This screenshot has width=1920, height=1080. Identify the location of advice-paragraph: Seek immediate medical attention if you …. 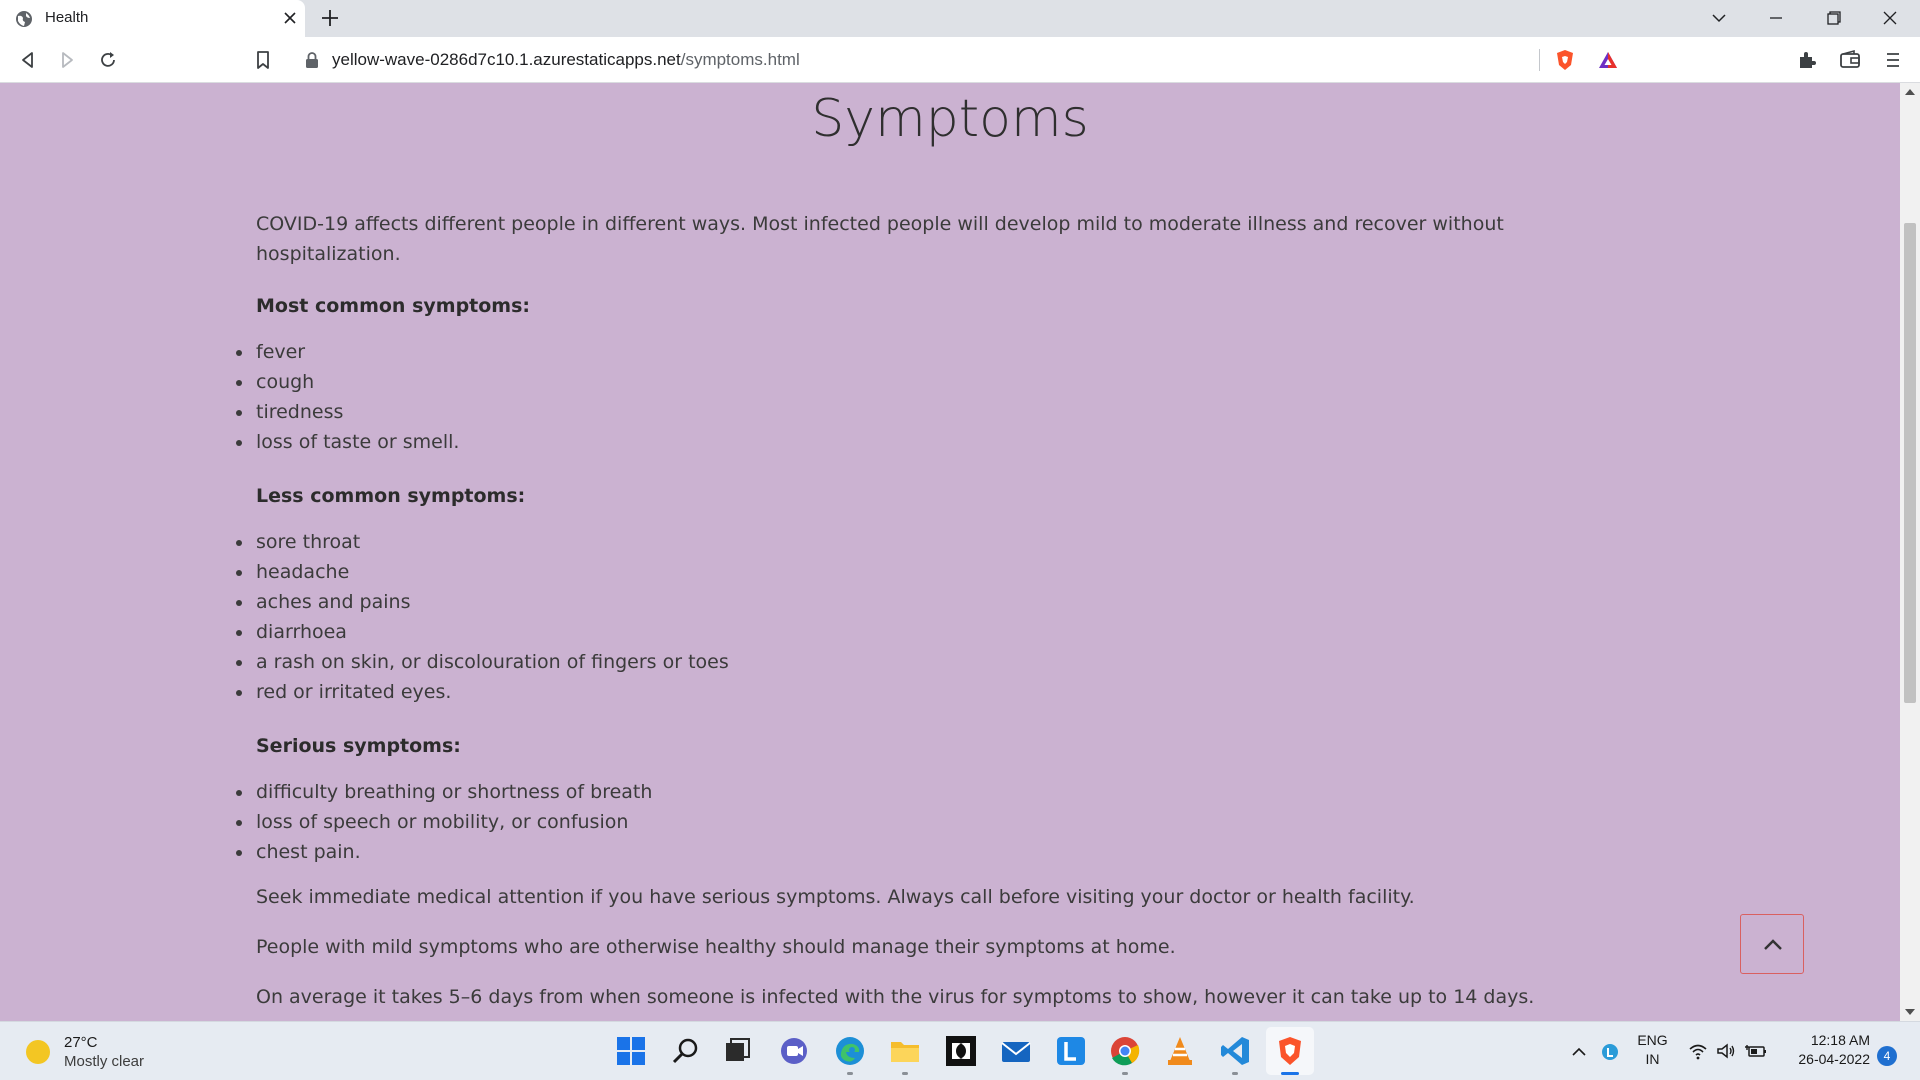
(835, 897).